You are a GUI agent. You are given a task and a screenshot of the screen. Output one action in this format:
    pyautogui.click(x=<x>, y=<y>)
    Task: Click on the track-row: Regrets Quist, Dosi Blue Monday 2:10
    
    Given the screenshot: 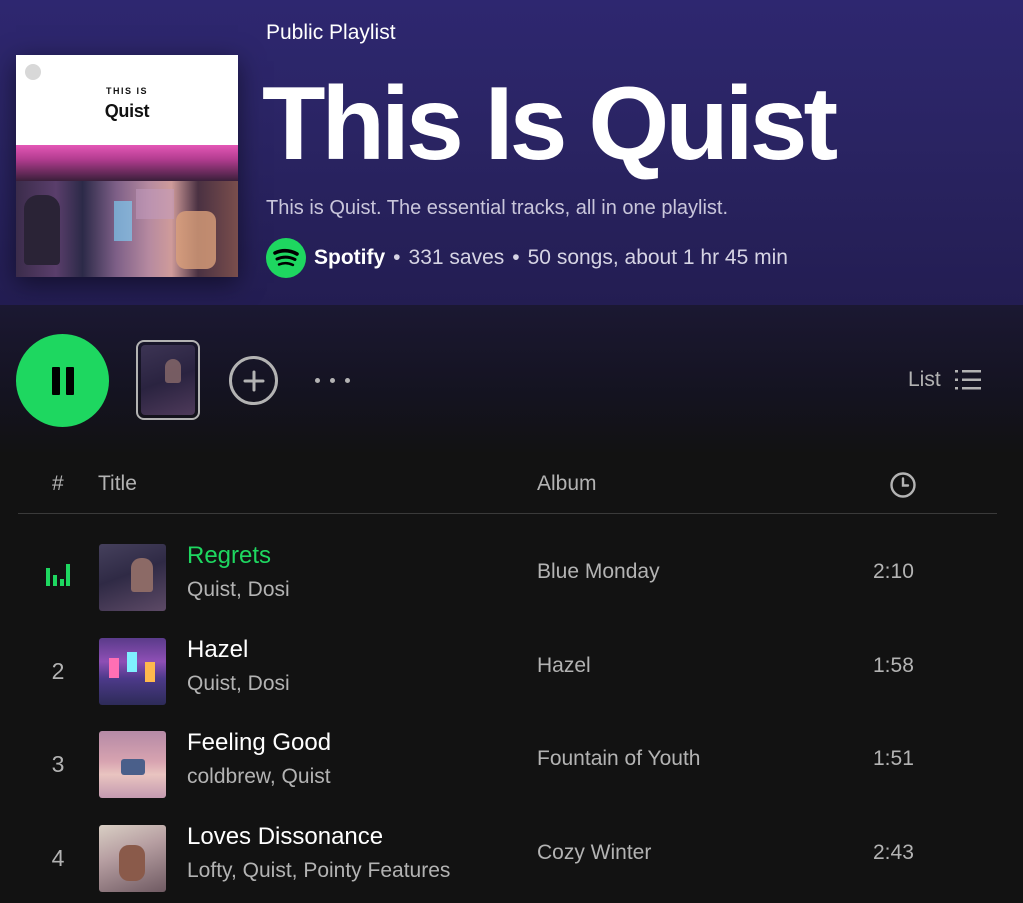 What is the action you would take?
    pyautogui.click(x=507, y=583)
    